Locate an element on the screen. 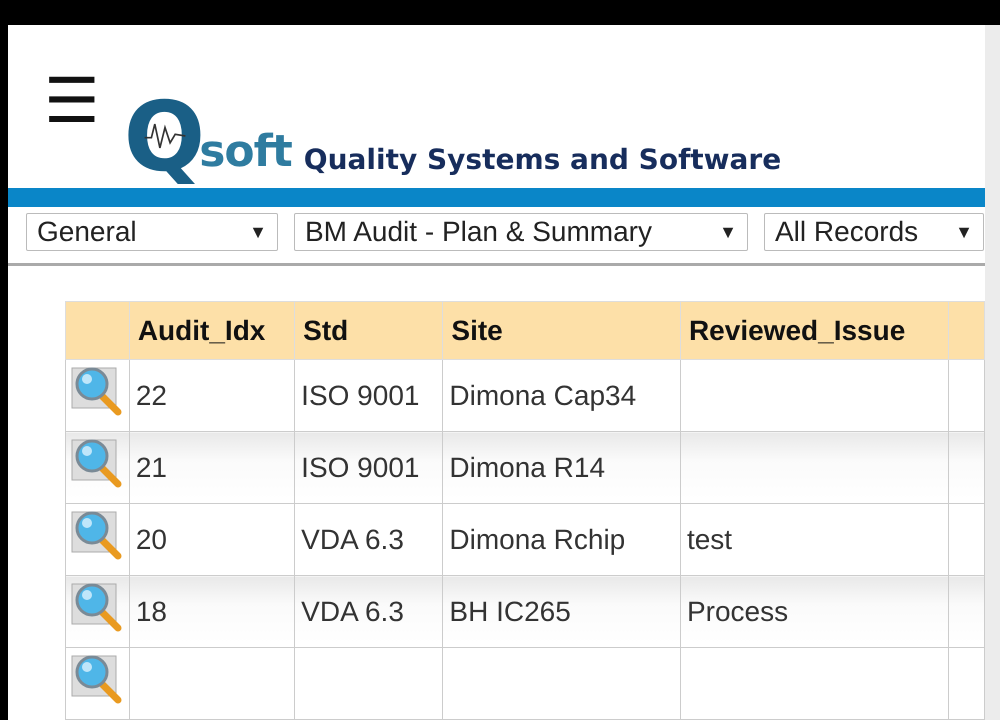  logo: Qsoft is located at coordinates (208, 135).